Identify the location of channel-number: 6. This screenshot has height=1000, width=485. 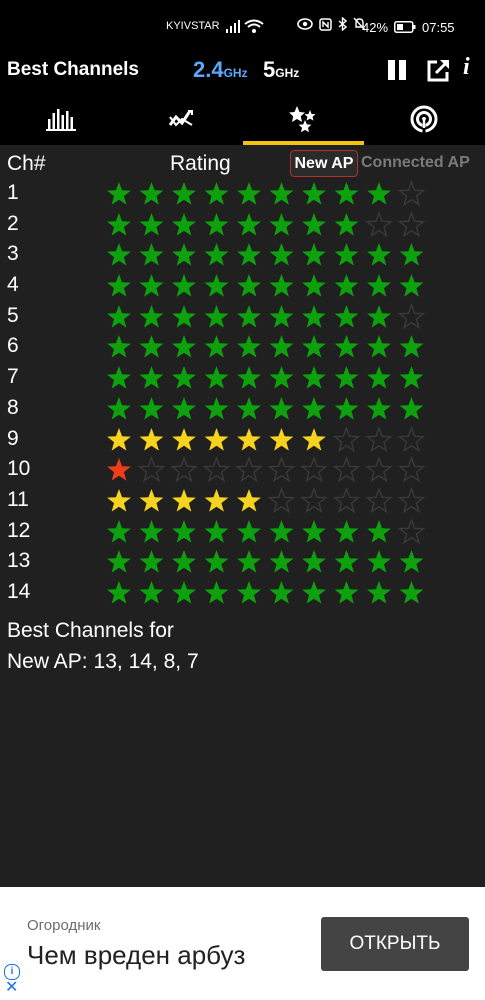
(13, 346).